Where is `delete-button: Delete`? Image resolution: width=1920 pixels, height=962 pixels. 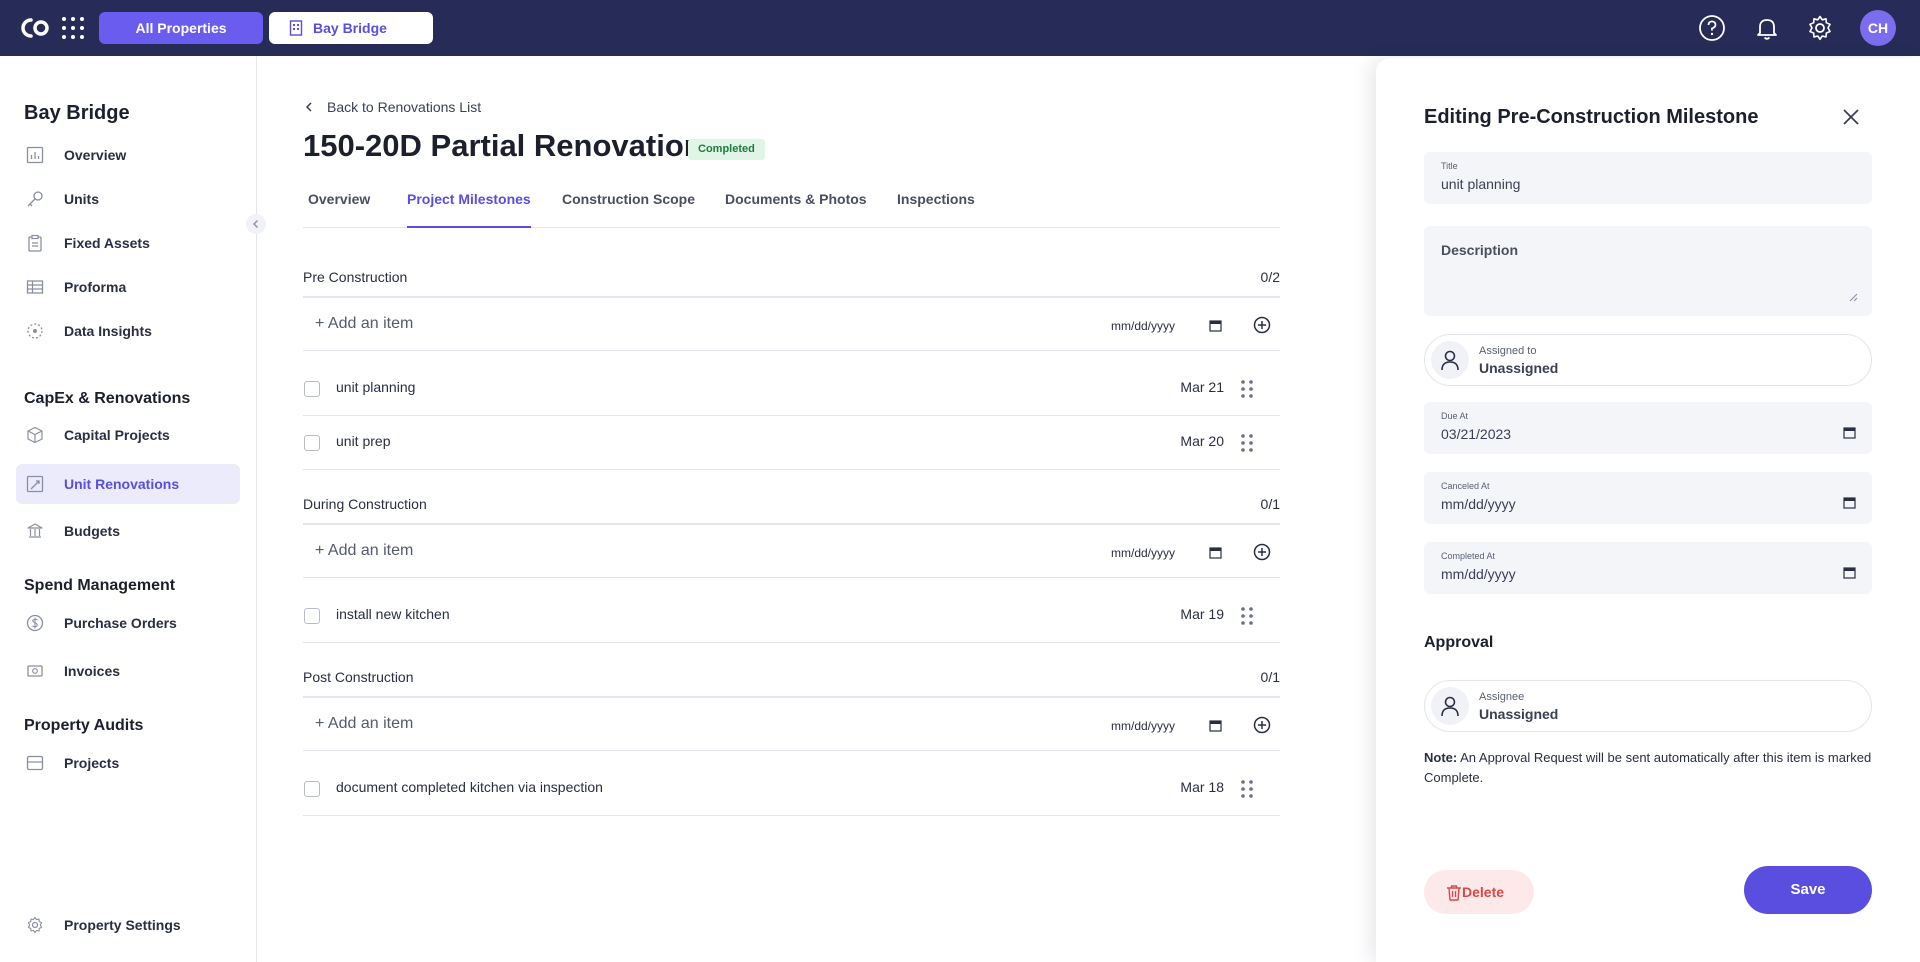 delete-button: Delete is located at coordinates (1479, 892).